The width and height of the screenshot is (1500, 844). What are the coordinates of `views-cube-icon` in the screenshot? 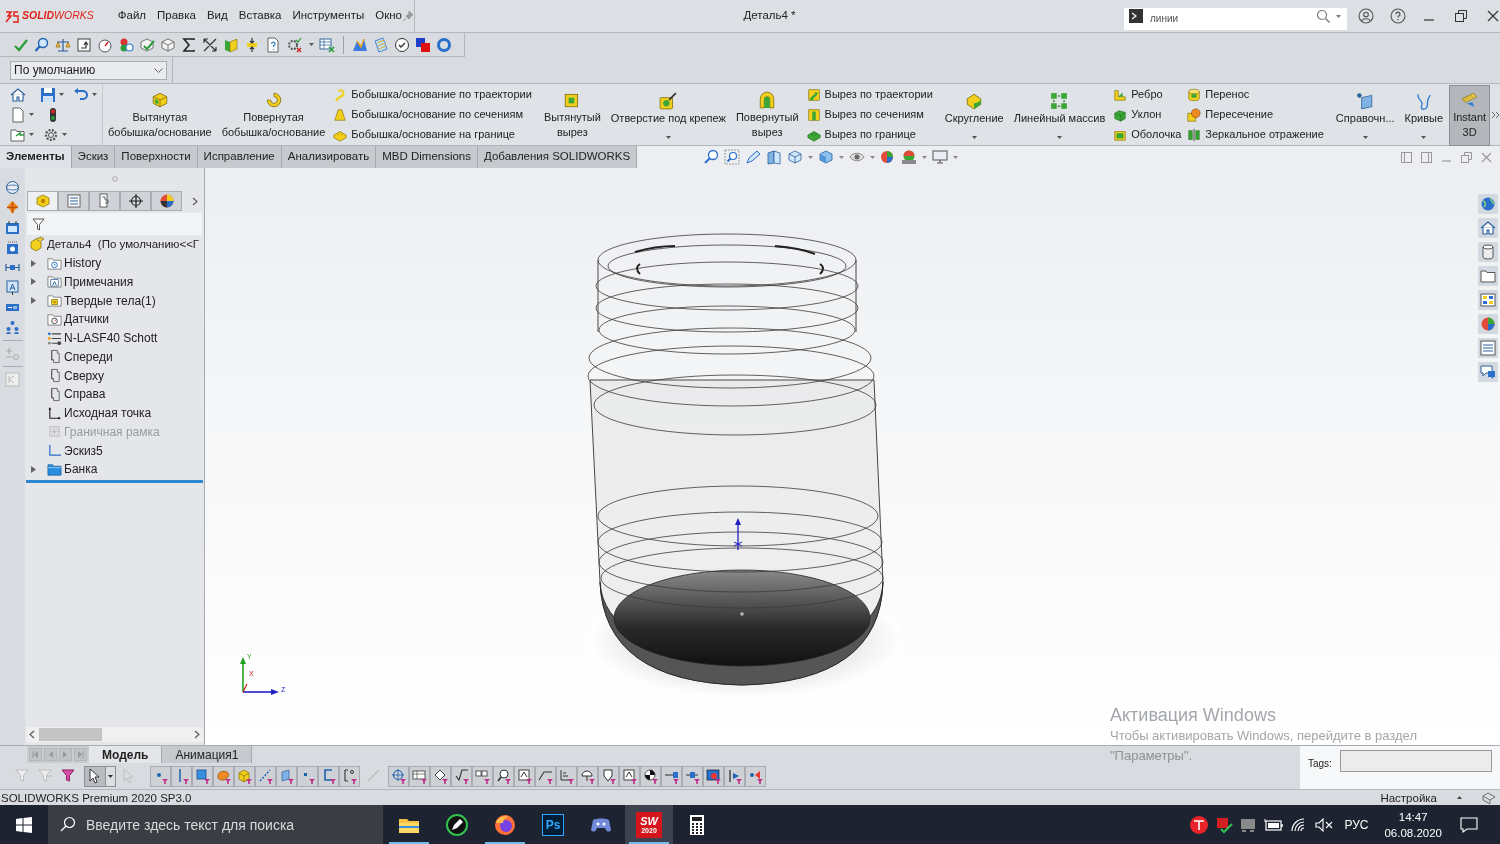 It's located at (795, 157).